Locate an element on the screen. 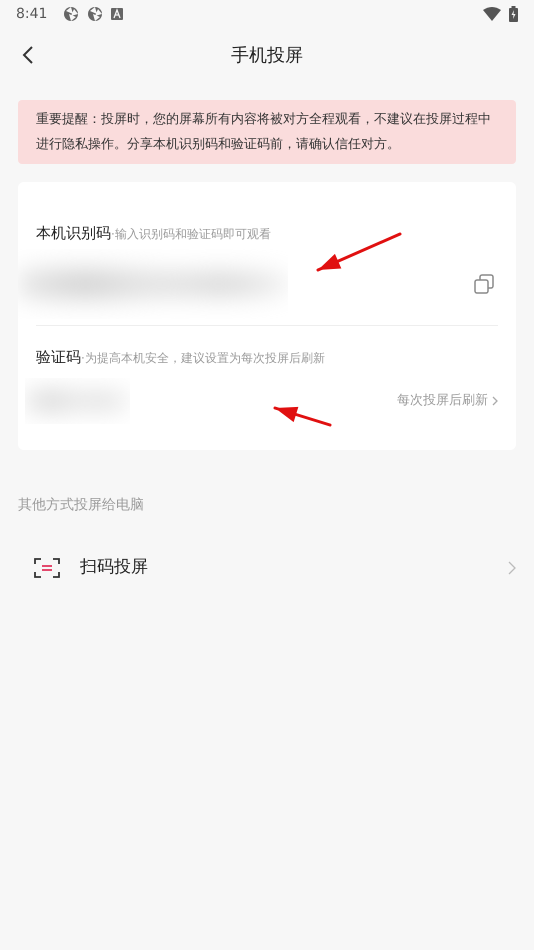 This screenshot has width=534, height=950. field-label: 验证码 is located at coordinates (58, 357).